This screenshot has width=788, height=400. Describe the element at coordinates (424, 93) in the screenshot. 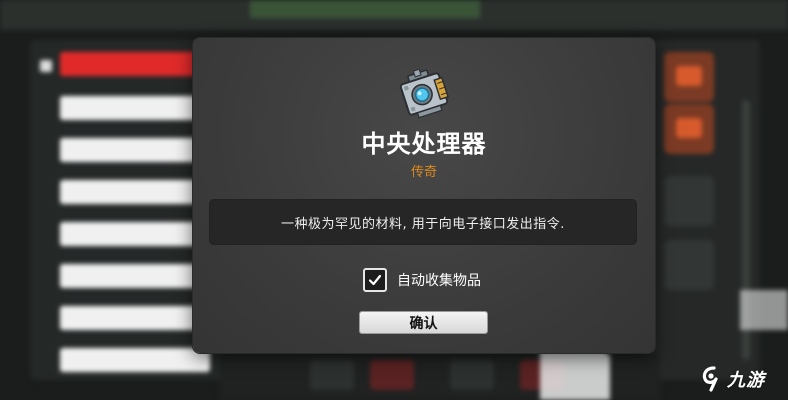

I see `cpu-chip-icon` at that location.